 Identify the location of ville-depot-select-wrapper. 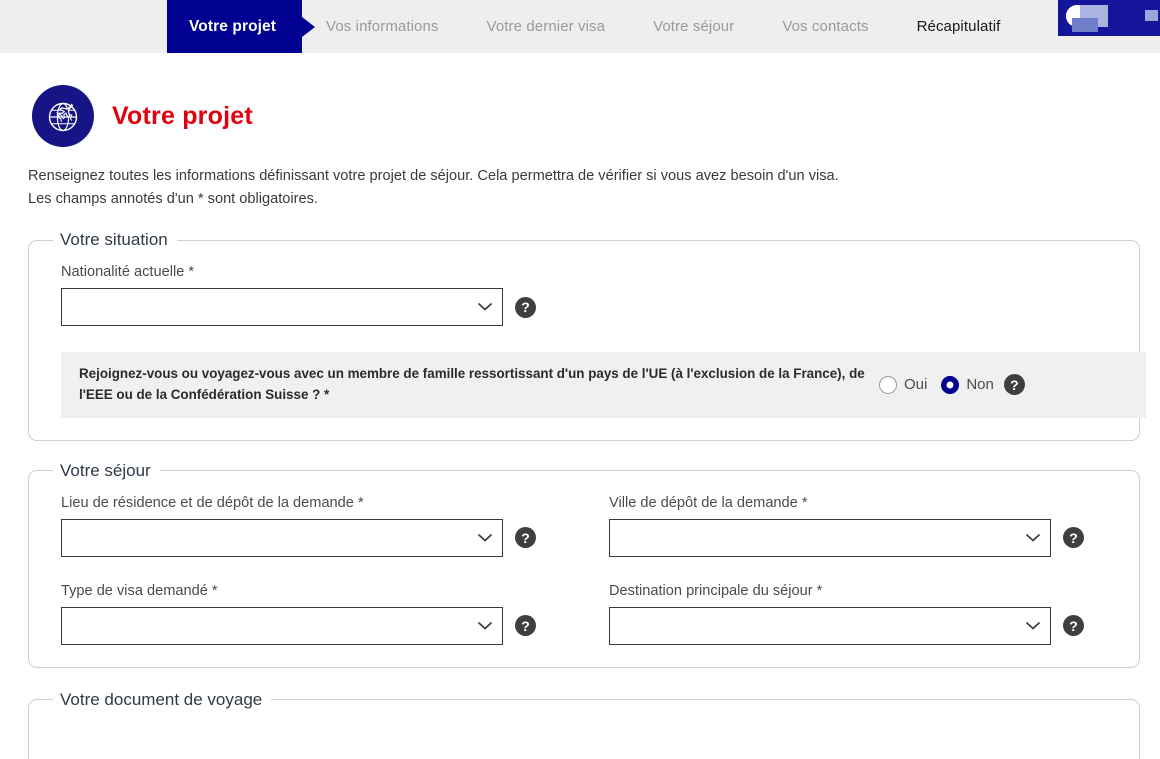
(830, 537).